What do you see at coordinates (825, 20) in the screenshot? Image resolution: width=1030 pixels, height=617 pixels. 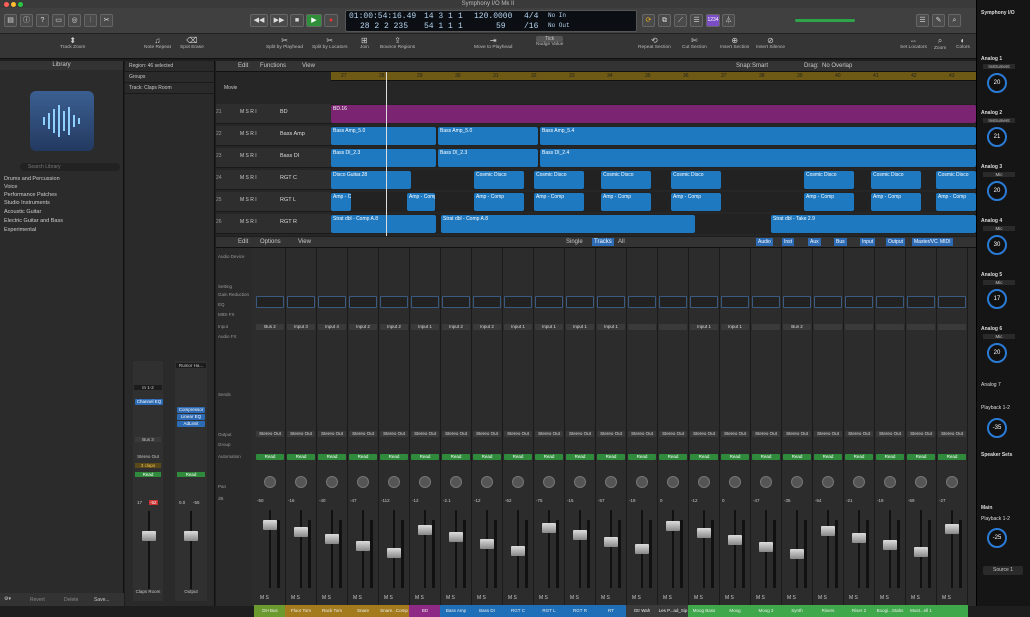 I see `master-volume-slider` at bounding box center [825, 20].